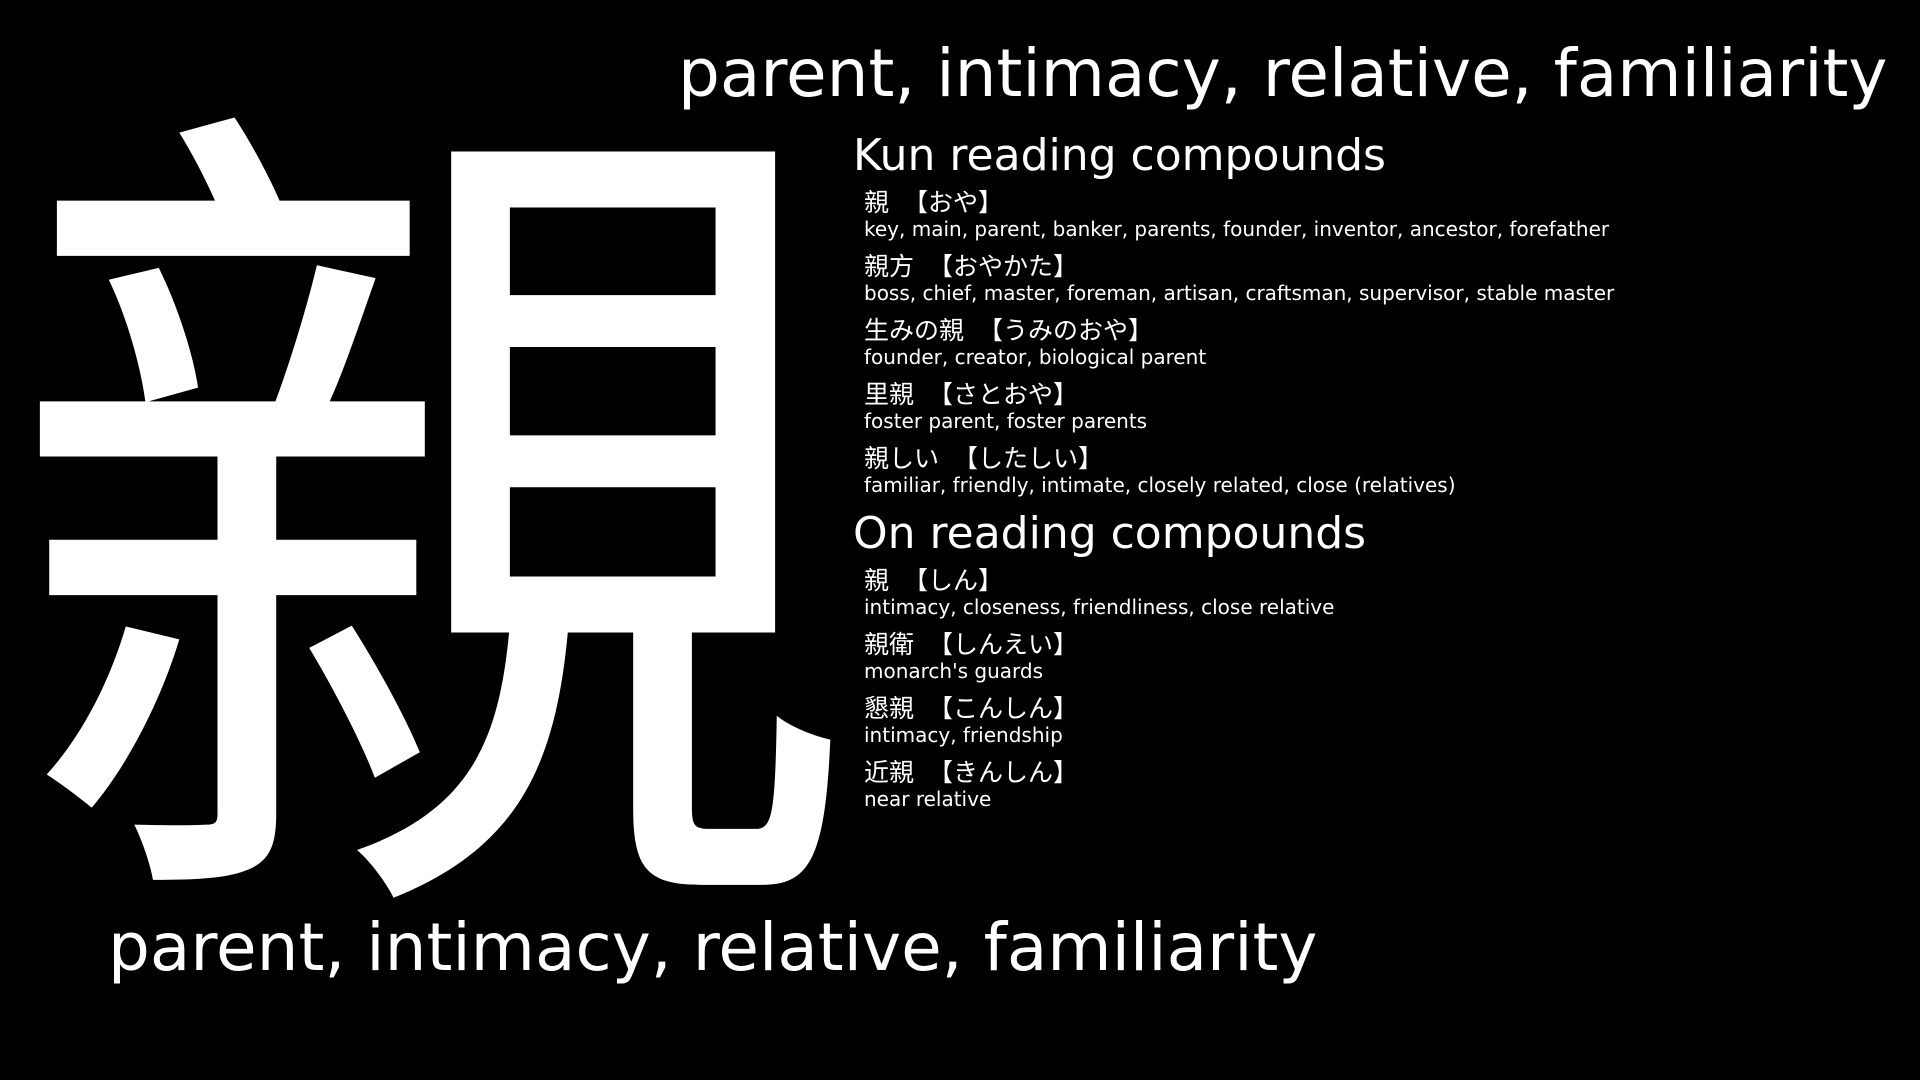 This screenshot has width=1920, height=1080. What do you see at coordinates (953, 580) in the screenshot?
I see `compound-reading: 【しん】` at bounding box center [953, 580].